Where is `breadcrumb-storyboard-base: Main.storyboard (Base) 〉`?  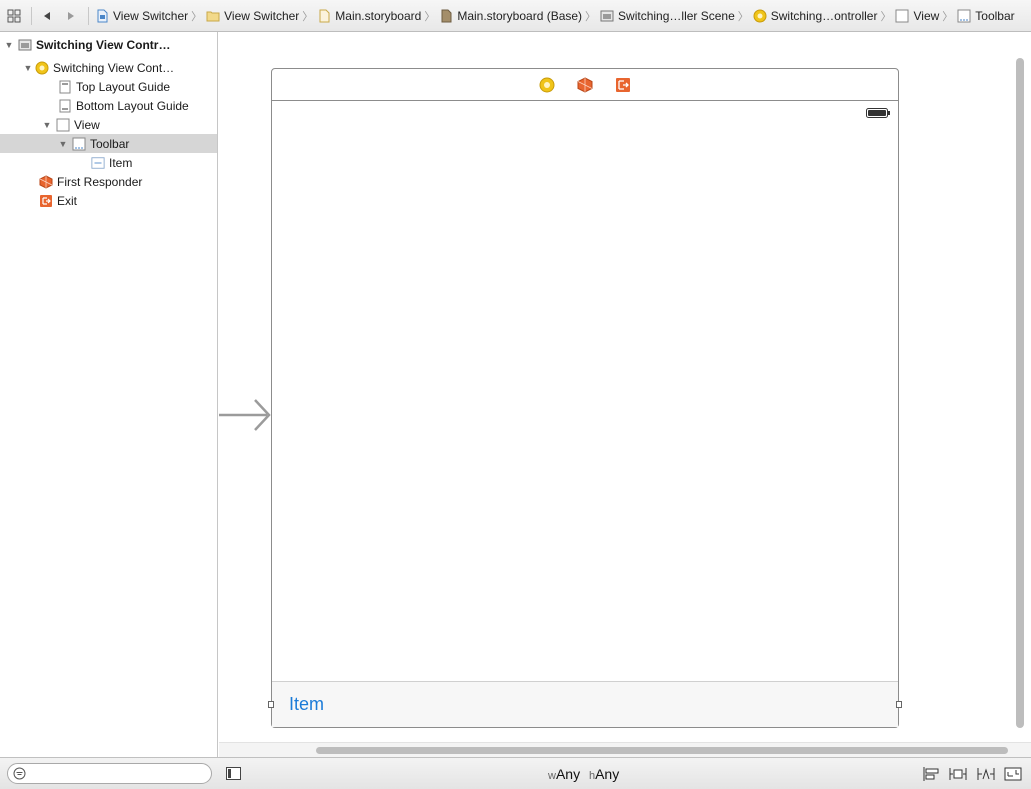
breadcrumb-storyboard-base: Main.storyboard (Base) 〉 is located at coordinates (519, 16).